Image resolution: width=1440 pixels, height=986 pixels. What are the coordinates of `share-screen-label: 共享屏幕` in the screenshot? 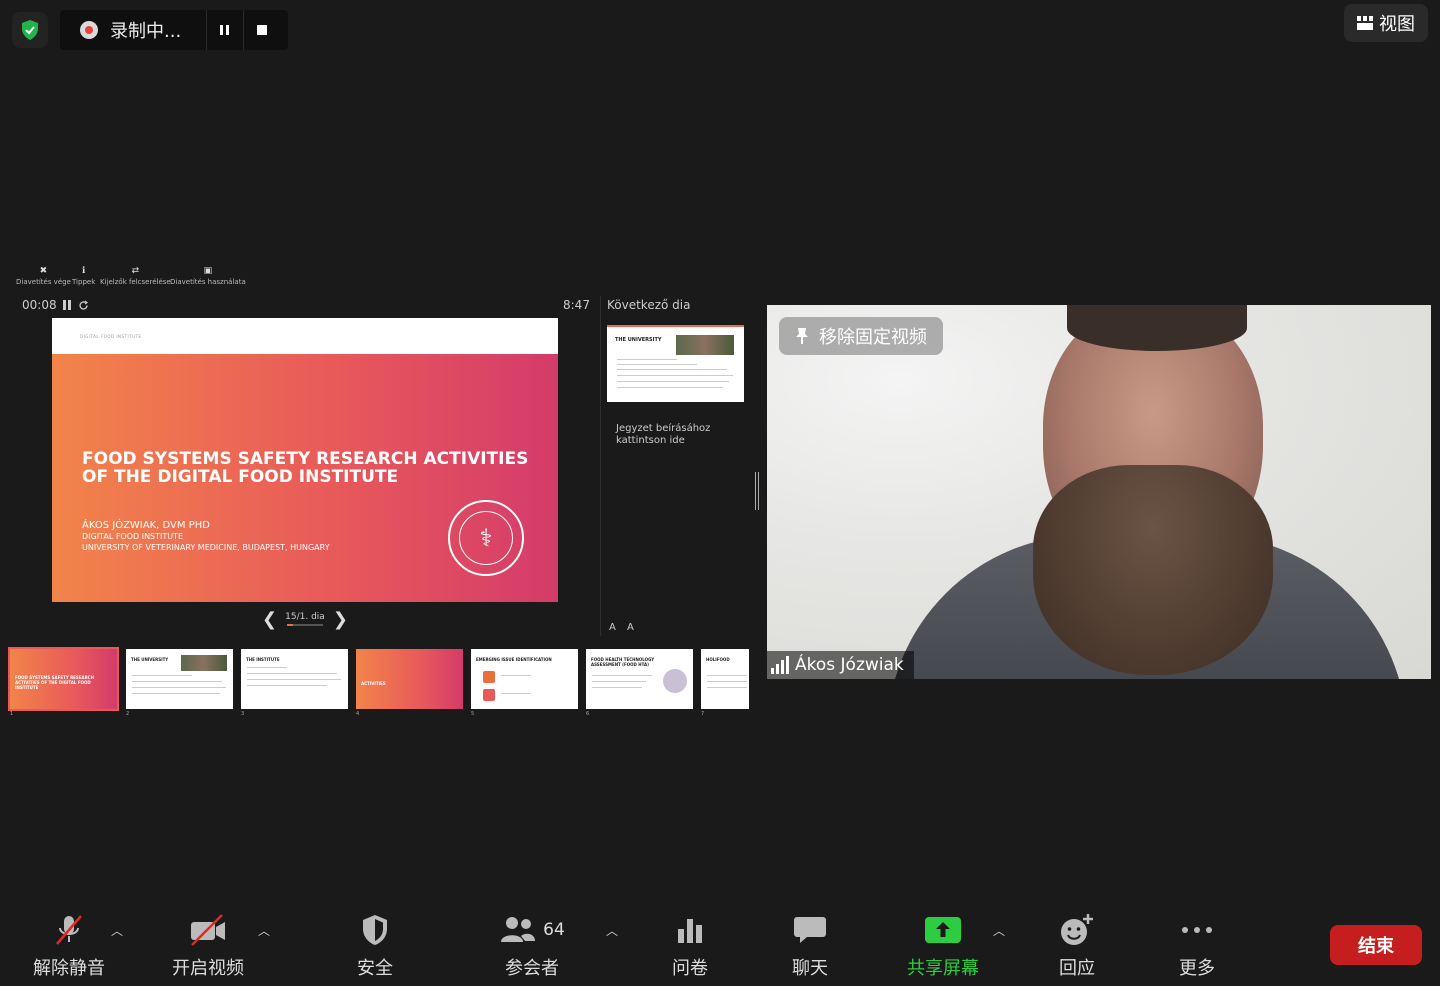 It's located at (943, 968).